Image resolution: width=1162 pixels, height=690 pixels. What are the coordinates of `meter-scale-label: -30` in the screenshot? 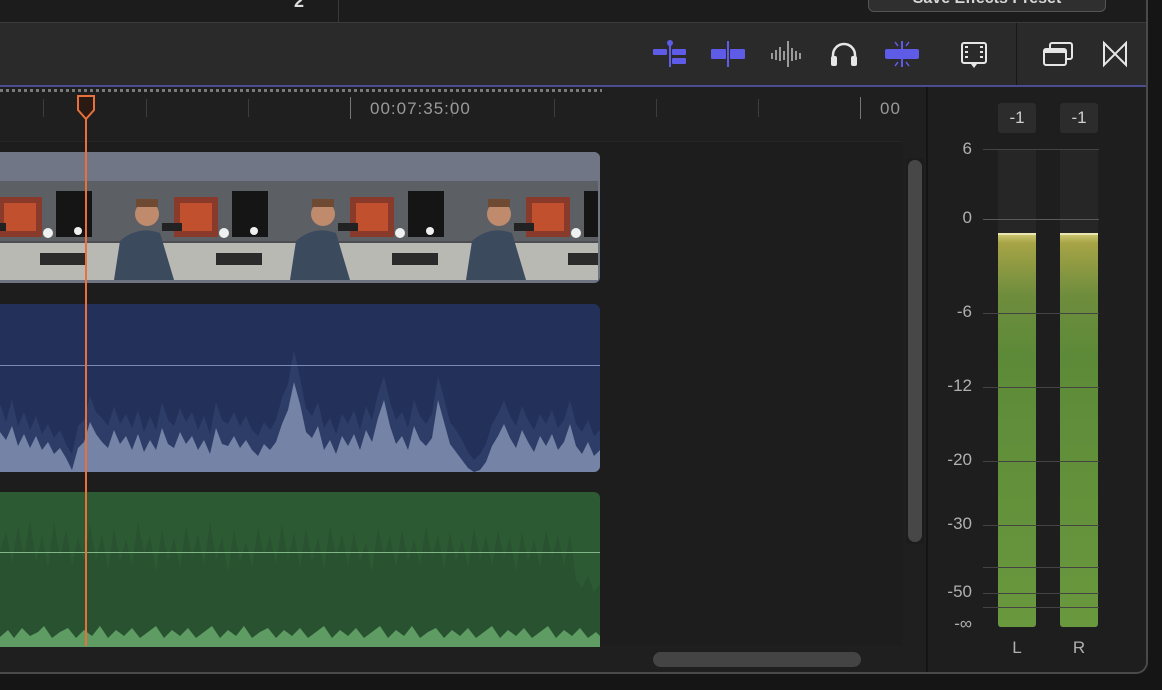 It's located at (959, 523).